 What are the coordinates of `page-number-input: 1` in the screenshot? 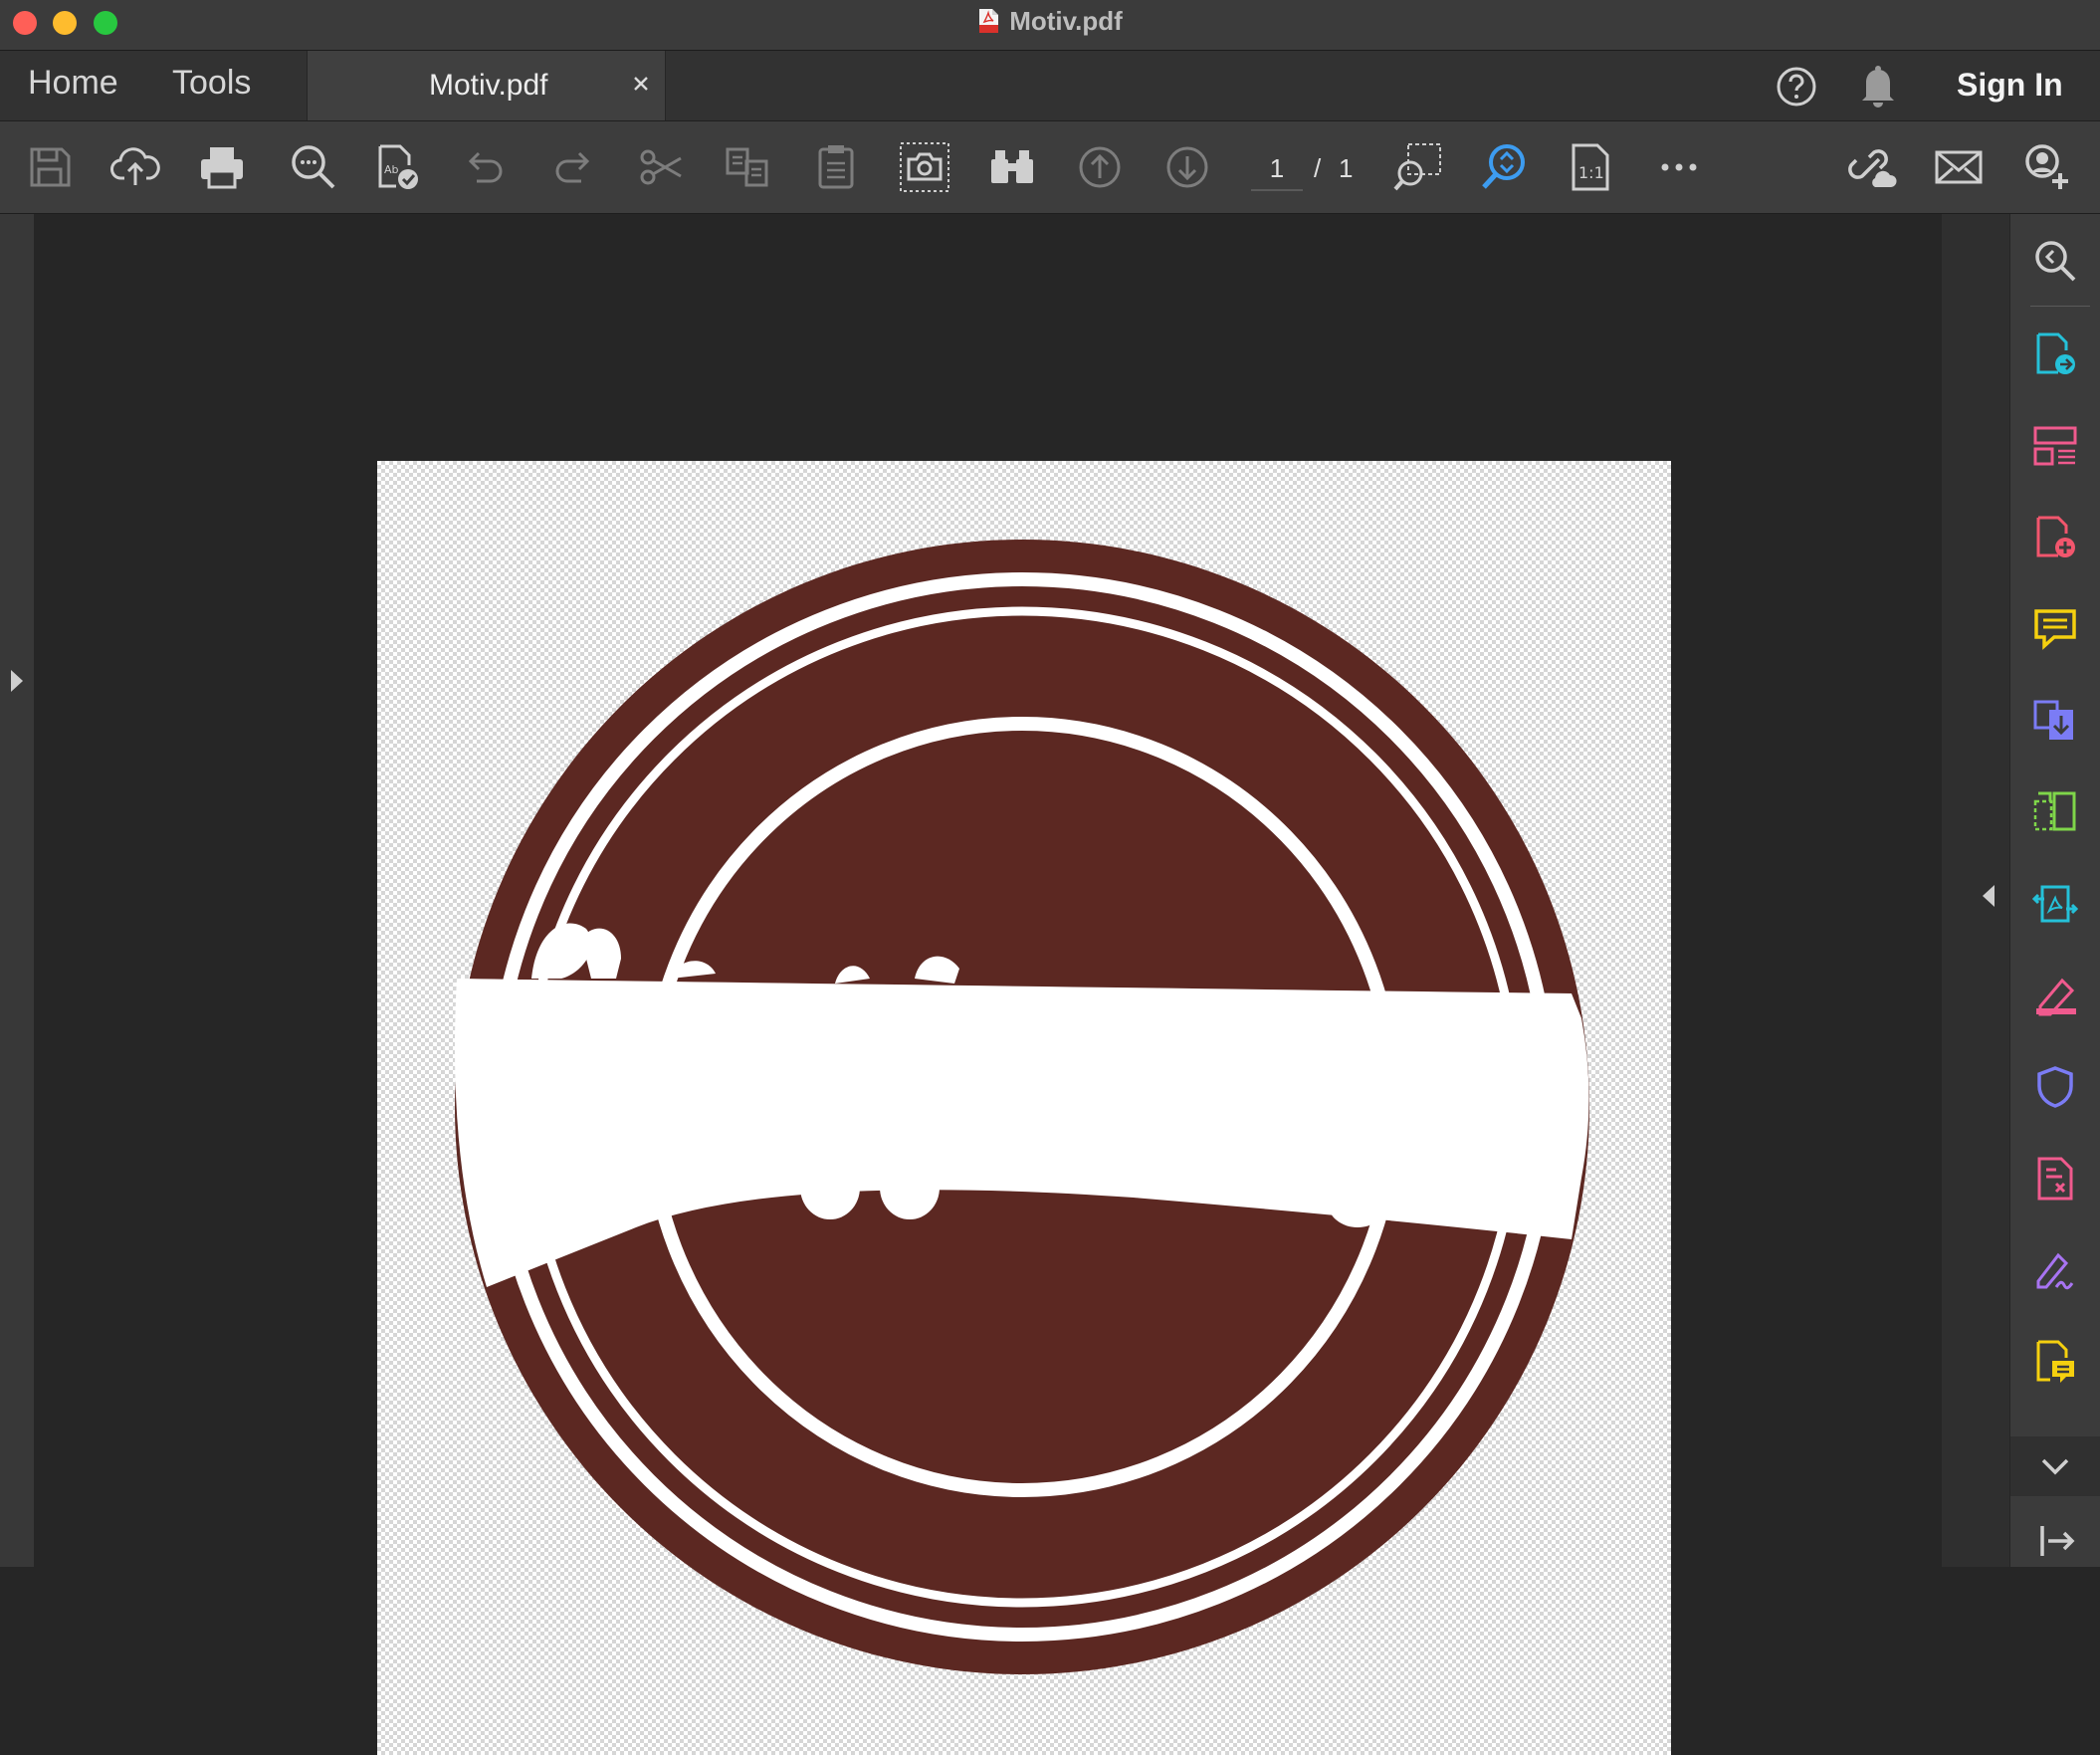 It's located at (1277, 171).